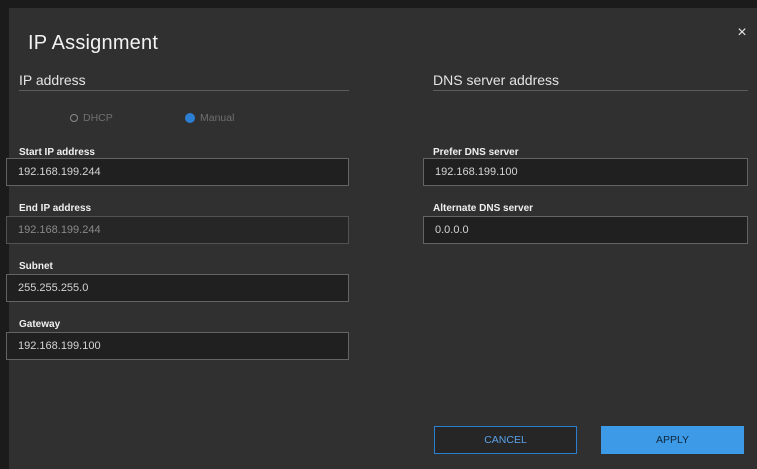 This screenshot has height=469, width=757. Describe the element at coordinates (483, 208) in the screenshot. I see `alternate-dns-label: Alternate DNS server` at that location.